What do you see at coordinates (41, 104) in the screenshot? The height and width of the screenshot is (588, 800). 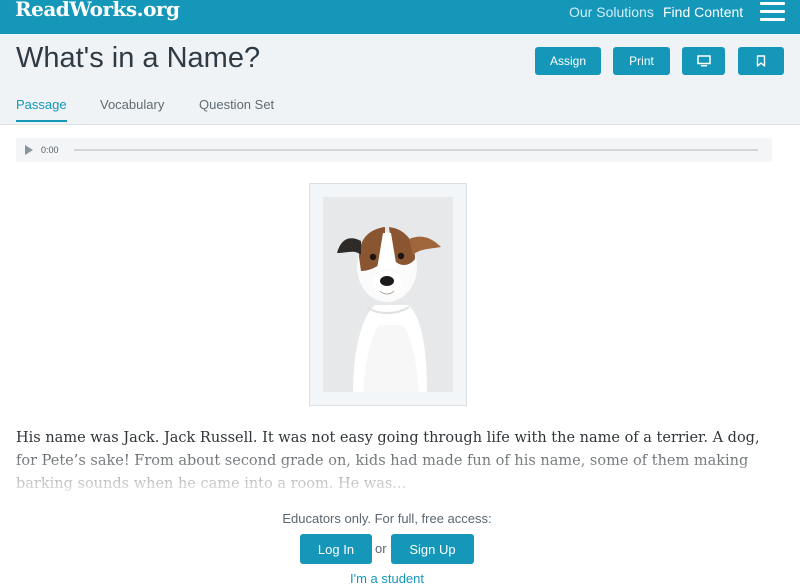 I see `tab-passage: Passage` at bounding box center [41, 104].